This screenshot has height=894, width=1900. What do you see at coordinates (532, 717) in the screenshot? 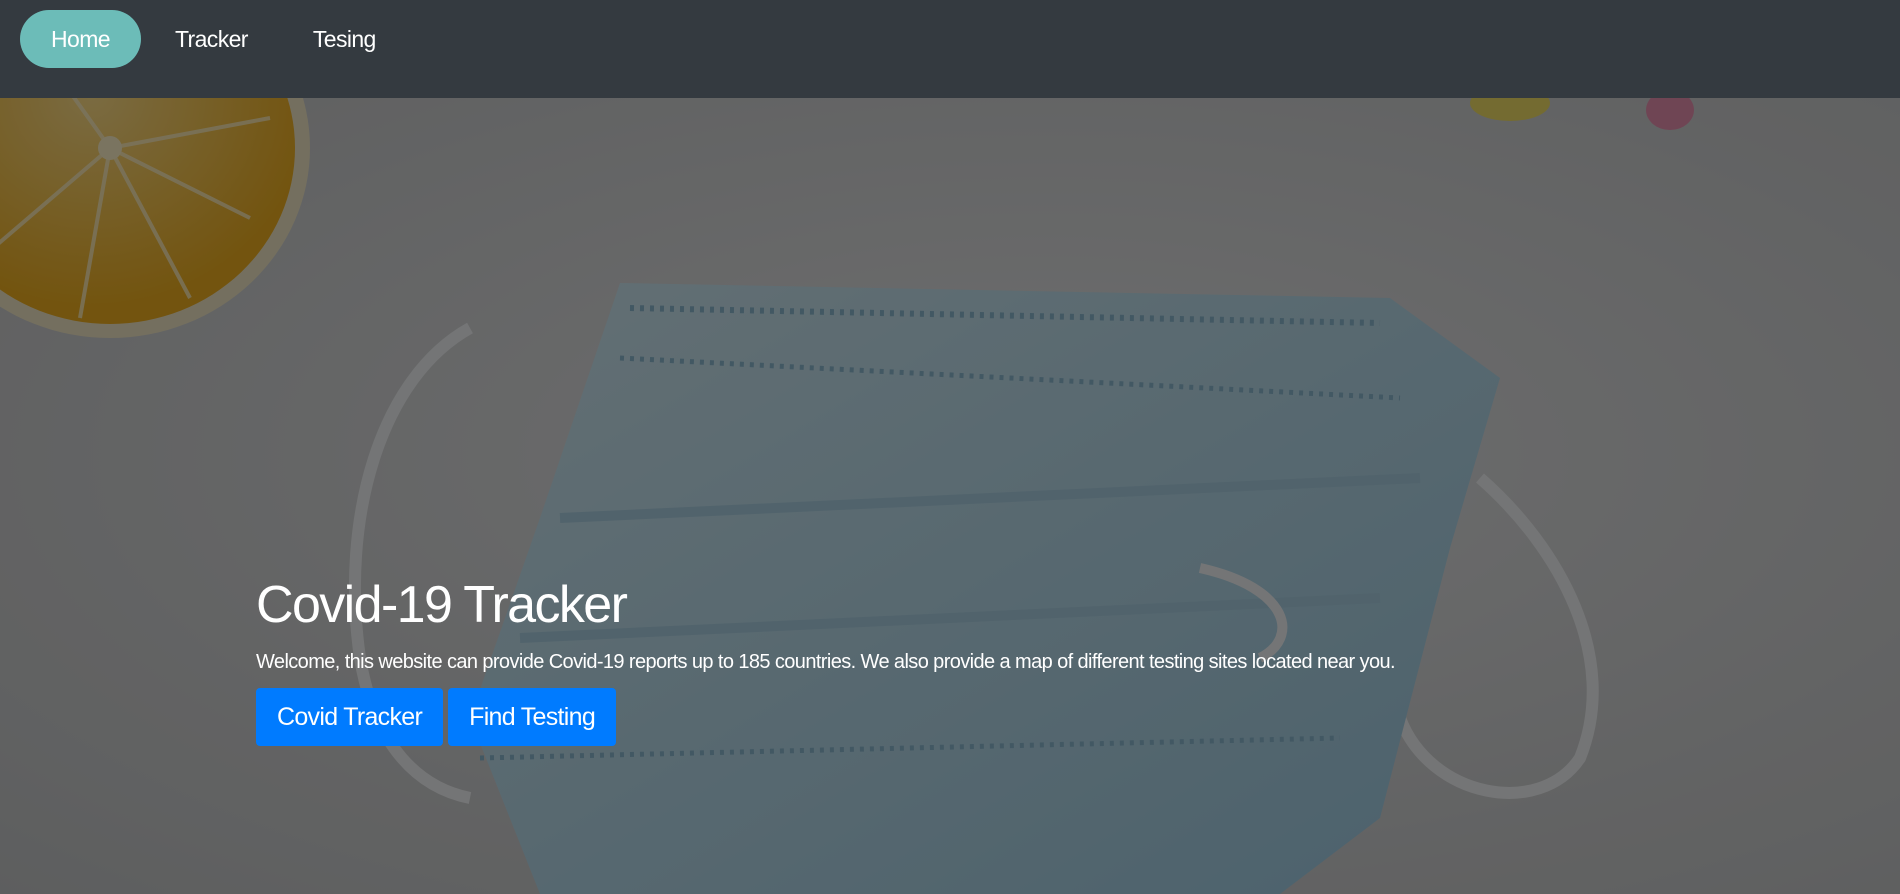
I see `find-testing-button: Find Testing` at bounding box center [532, 717].